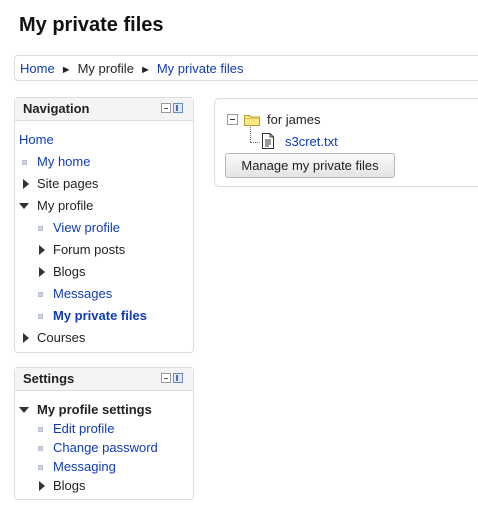 The image size is (478, 522). I want to click on text-file-icon, so click(268, 142).